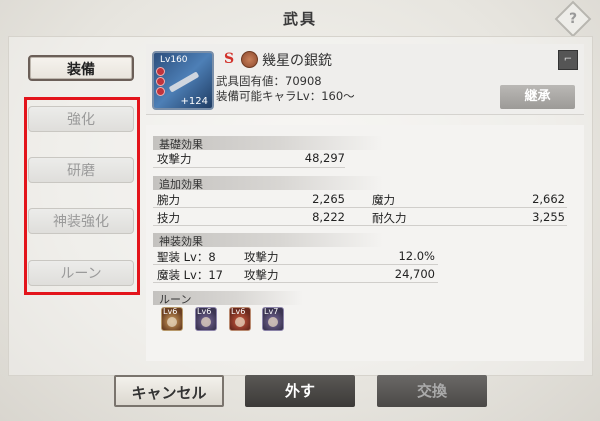 The width and height of the screenshot is (600, 421). What do you see at coordinates (568, 60) in the screenshot?
I see `weapon-type-icon: ⌐` at bounding box center [568, 60].